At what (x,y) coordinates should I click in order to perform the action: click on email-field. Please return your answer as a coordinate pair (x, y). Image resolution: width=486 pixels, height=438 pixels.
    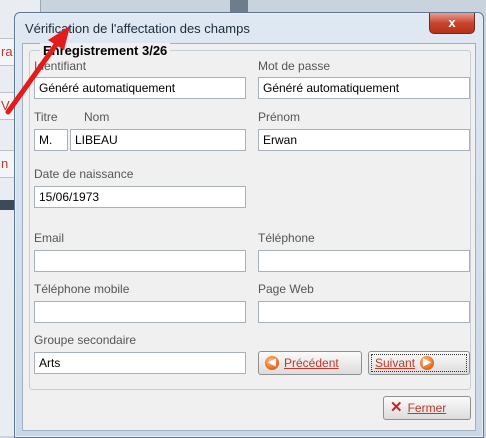
    Looking at the image, I should click on (140, 261).